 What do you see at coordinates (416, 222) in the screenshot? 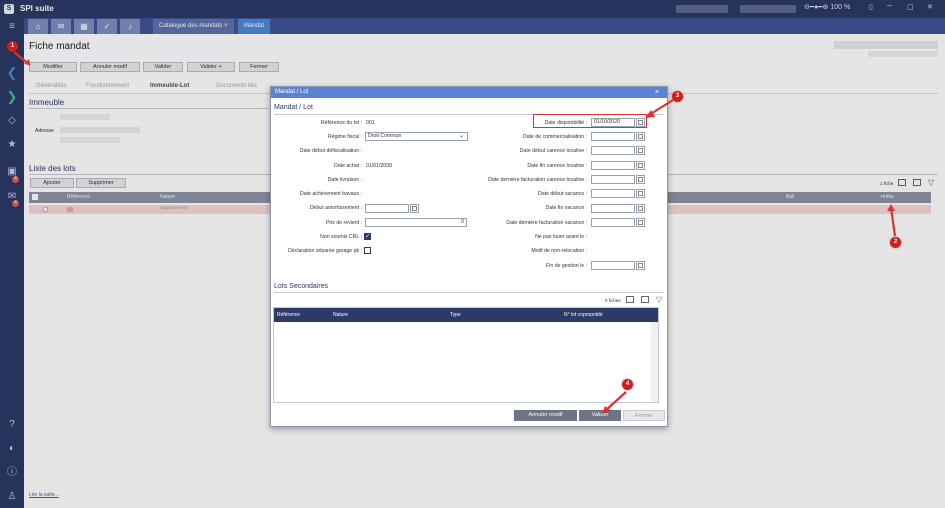
I see `prix-revient-input: 0` at bounding box center [416, 222].